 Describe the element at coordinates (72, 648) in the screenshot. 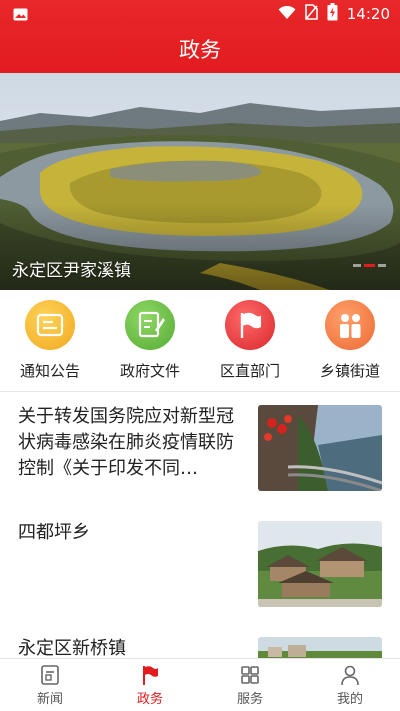

I see `news-title: 永定区新桥镇` at that location.